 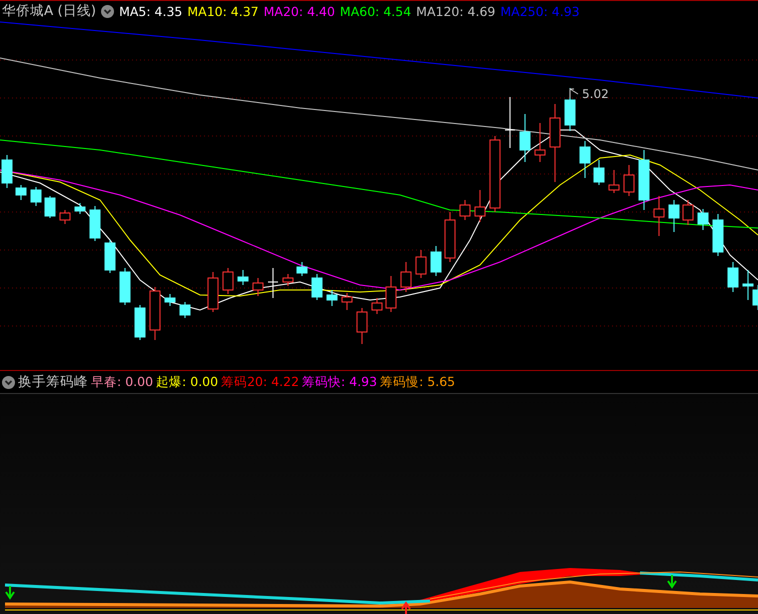 I want to click on indicator-value: 筹码慢: 5.65, so click(x=418, y=382).